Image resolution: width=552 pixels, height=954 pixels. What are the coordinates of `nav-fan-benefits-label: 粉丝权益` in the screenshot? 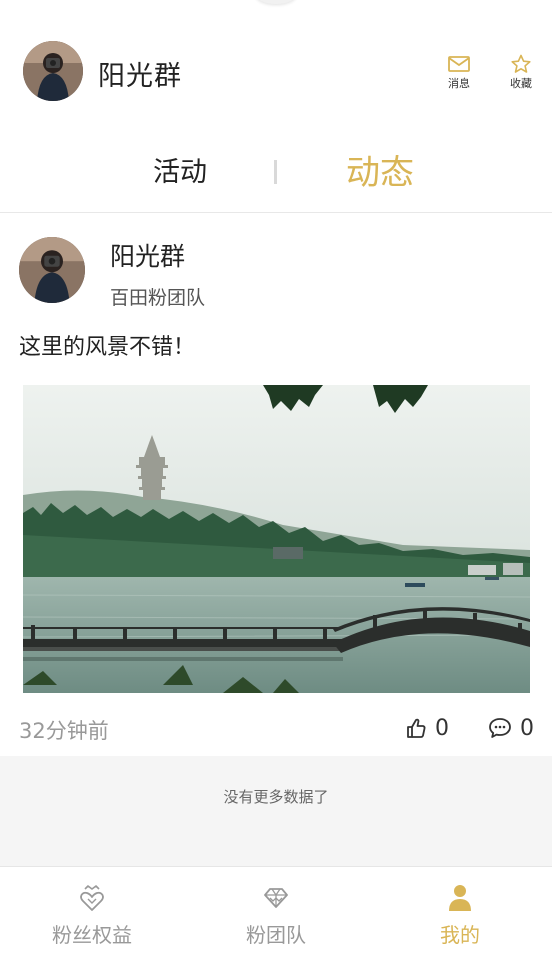 It's located at (92, 935).